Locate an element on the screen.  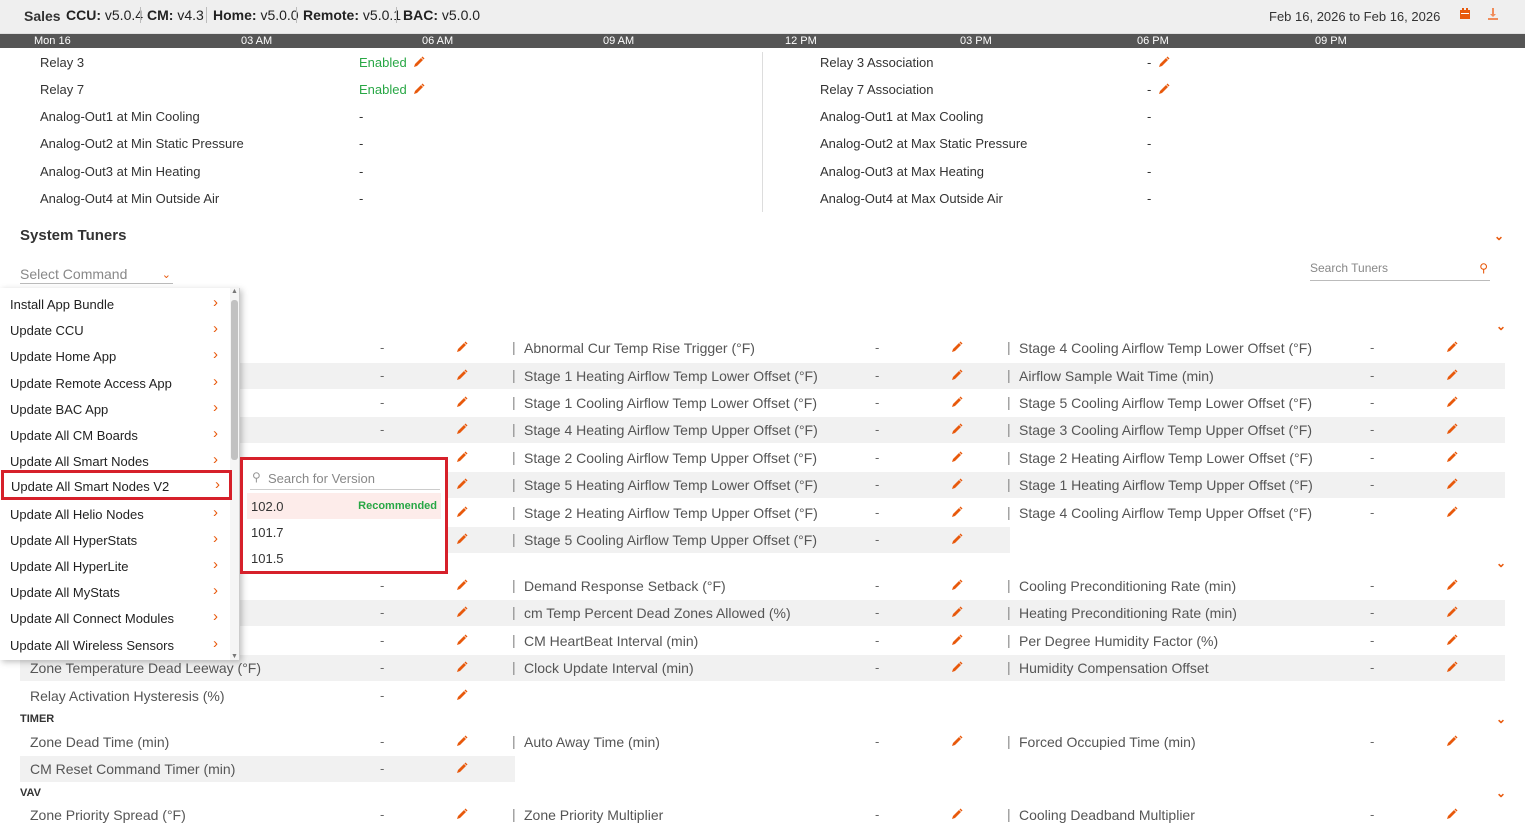
tuner-name: Zone Priority Spread (°F) is located at coordinates (108, 815).